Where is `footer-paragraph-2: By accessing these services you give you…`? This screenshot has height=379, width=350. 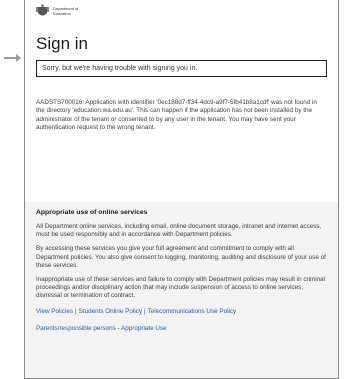
footer-paragraph-2: By accessing these services you give you… is located at coordinates (181, 257).